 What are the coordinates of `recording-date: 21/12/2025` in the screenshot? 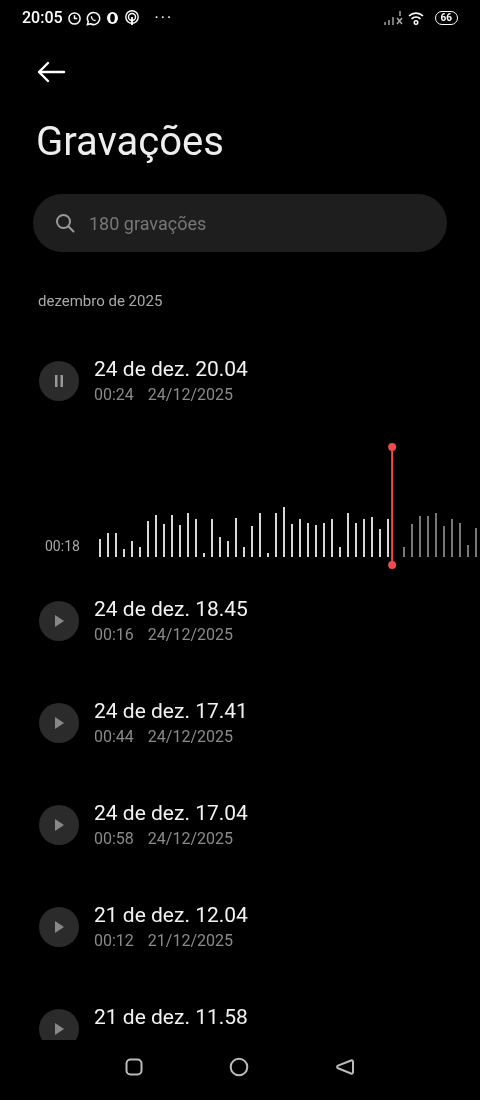 It's located at (190, 940).